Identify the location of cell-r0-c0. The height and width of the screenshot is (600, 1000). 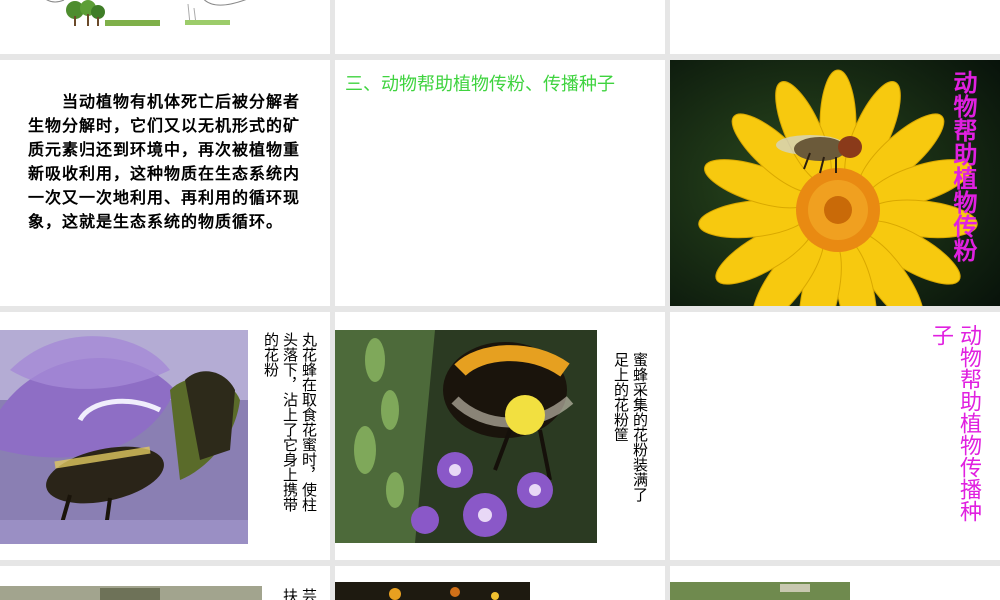
(165, 27).